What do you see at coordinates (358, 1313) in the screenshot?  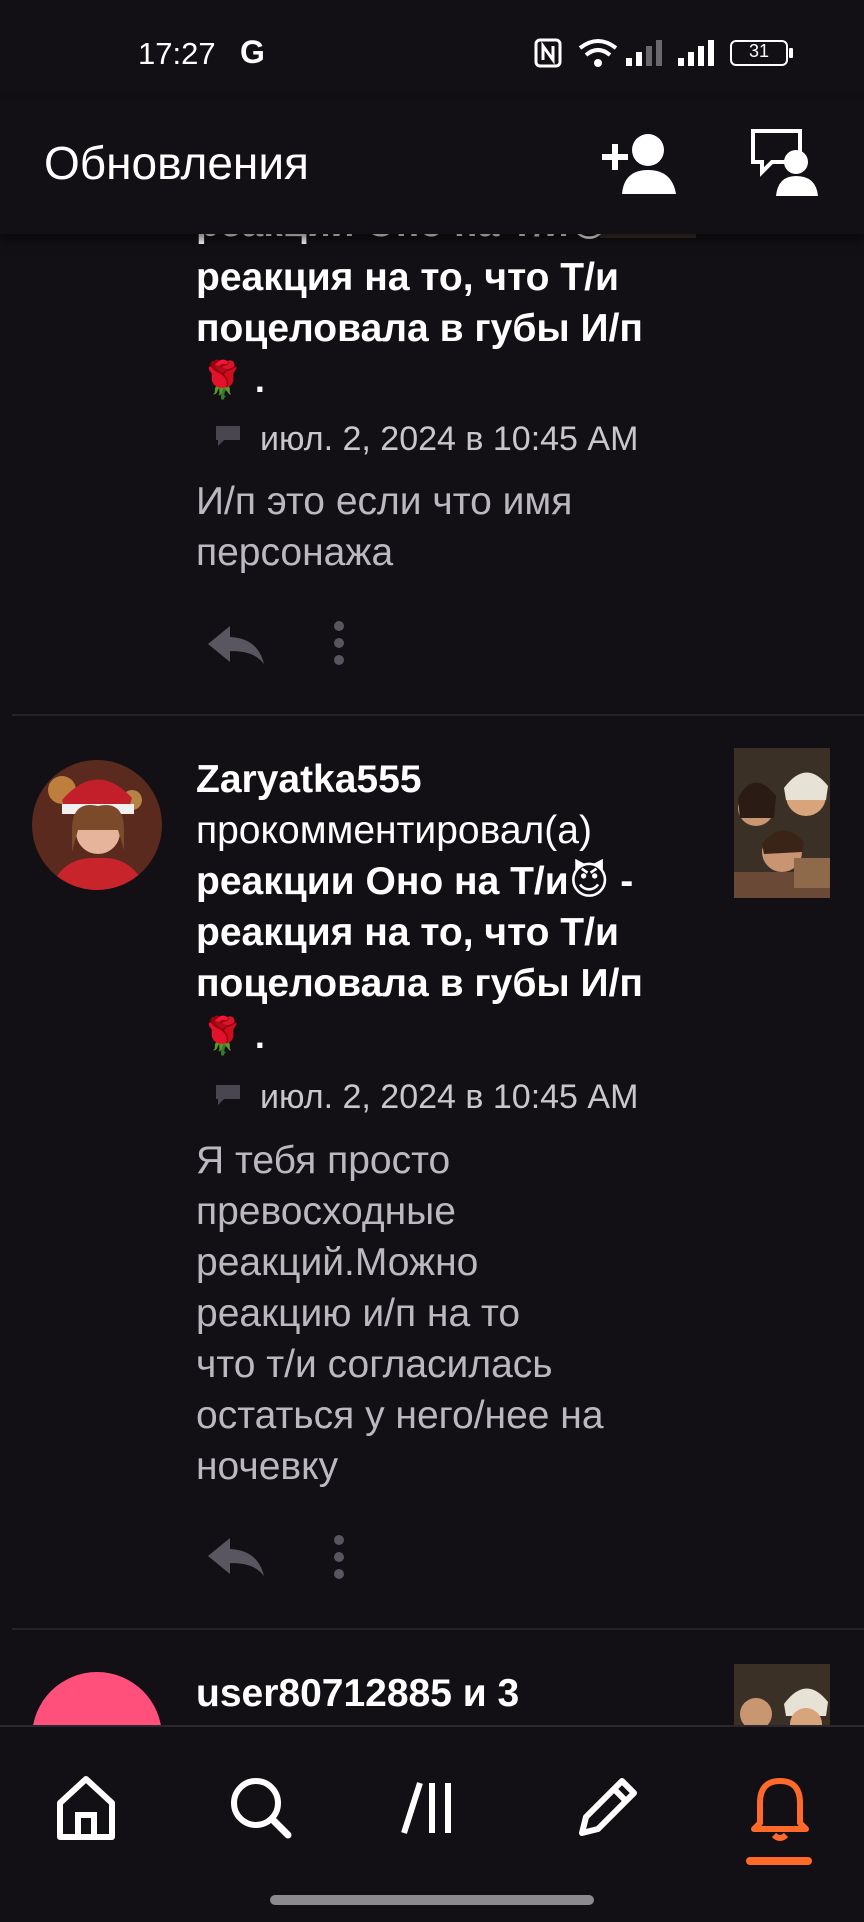 I see `comment-line-3: реакцию и/п на то` at bounding box center [358, 1313].